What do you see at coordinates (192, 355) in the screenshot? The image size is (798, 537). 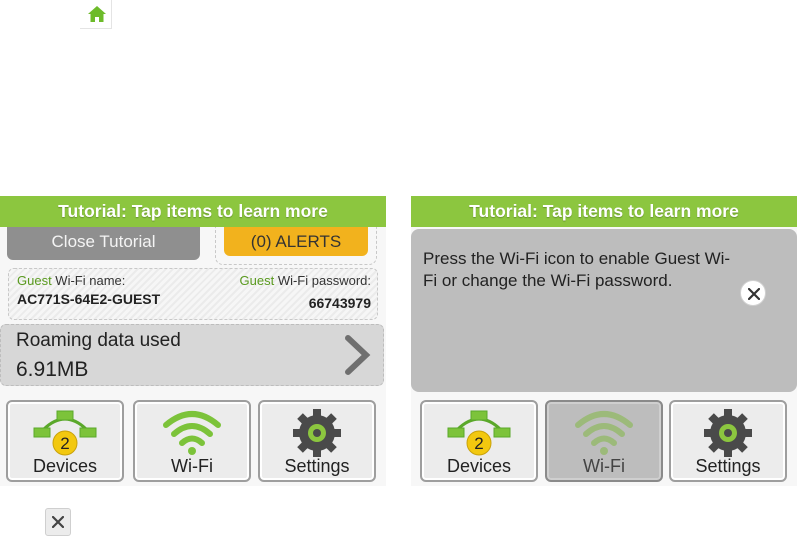 I see `roaming-data-card: Roaming data used 6.91MB` at bounding box center [192, 355].